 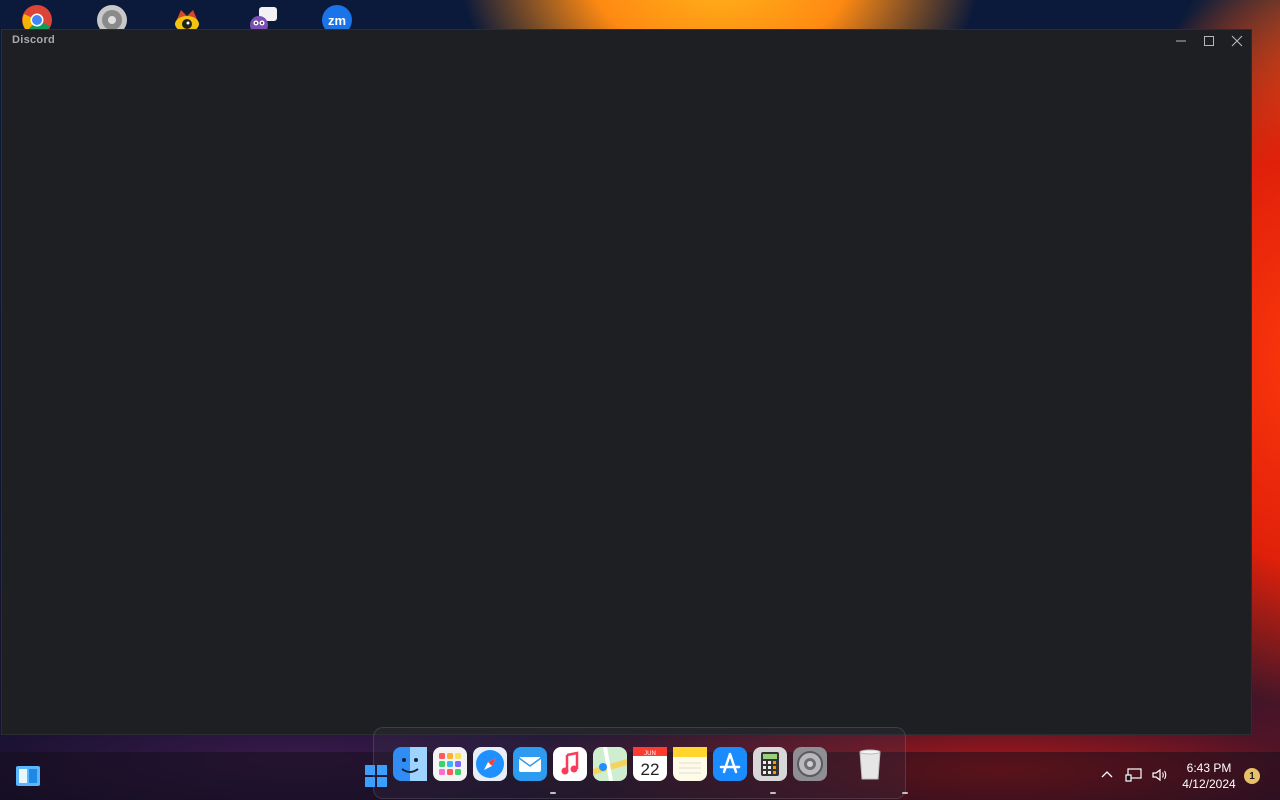 I want to click on minimize-button, so click(x=1181, y=41).